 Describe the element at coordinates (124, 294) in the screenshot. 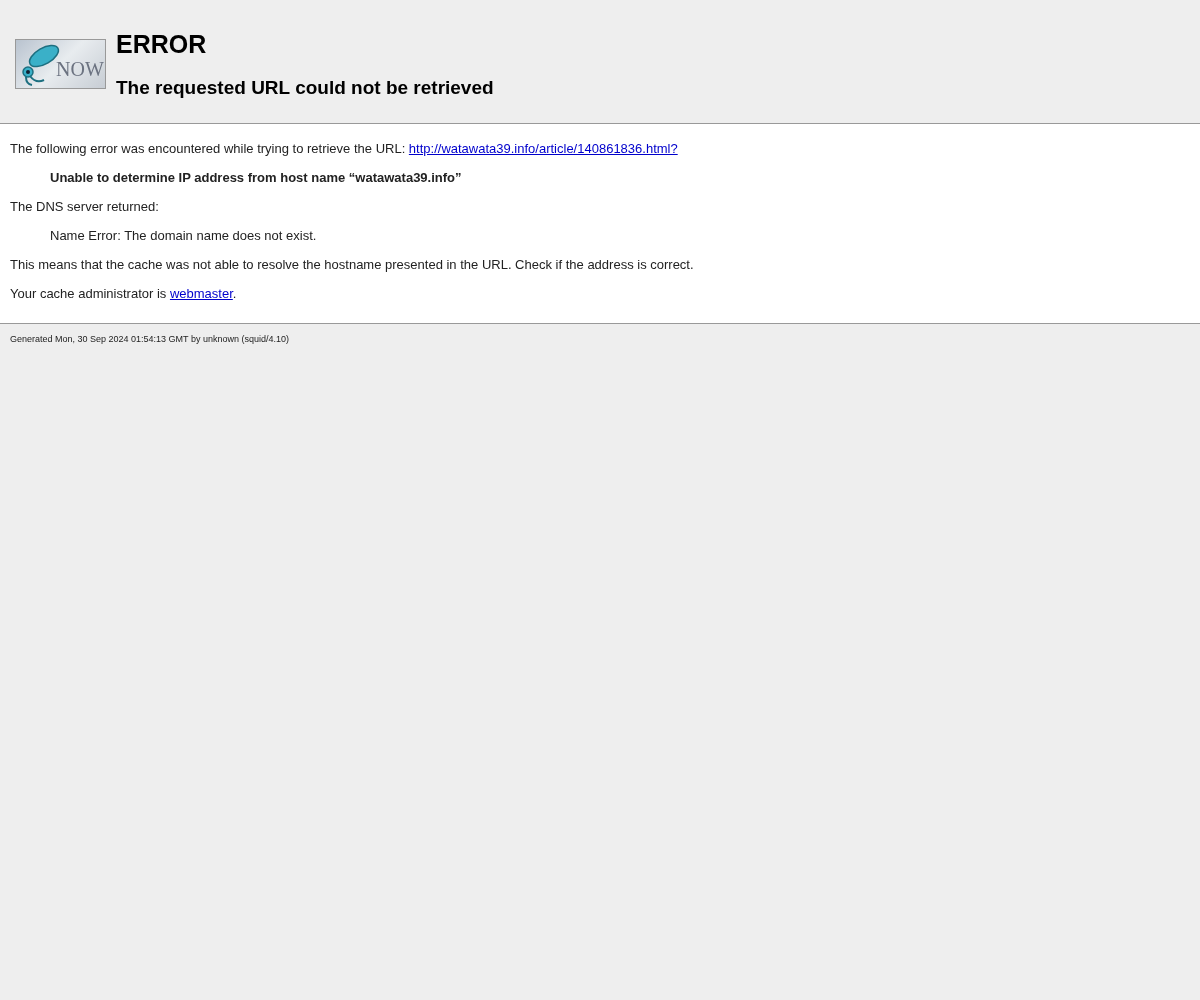

I see `admin-text: Your cache administrator is webmaster.` at that location.